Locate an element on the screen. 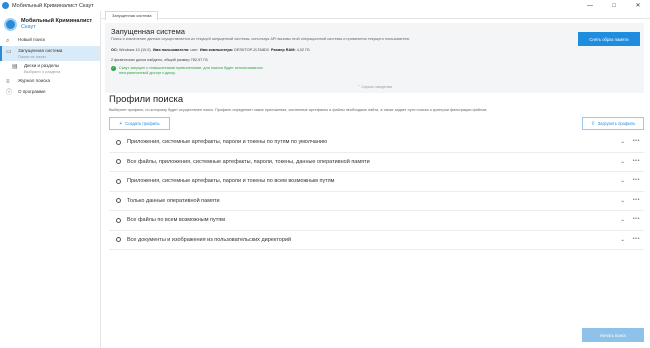 The image size is (650, 348). minimize-button: — is located at coordinates (590, 5).